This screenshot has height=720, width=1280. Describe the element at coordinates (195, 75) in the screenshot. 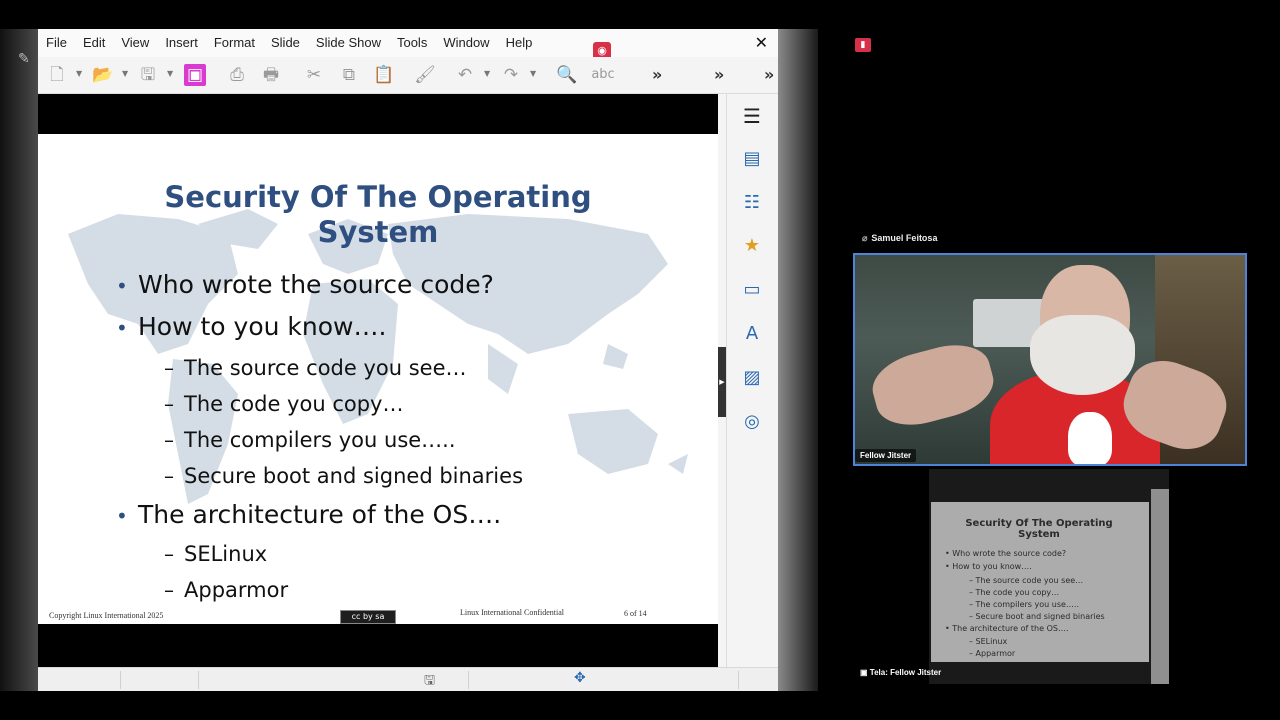

I see `template-icon: ▣` at that location.